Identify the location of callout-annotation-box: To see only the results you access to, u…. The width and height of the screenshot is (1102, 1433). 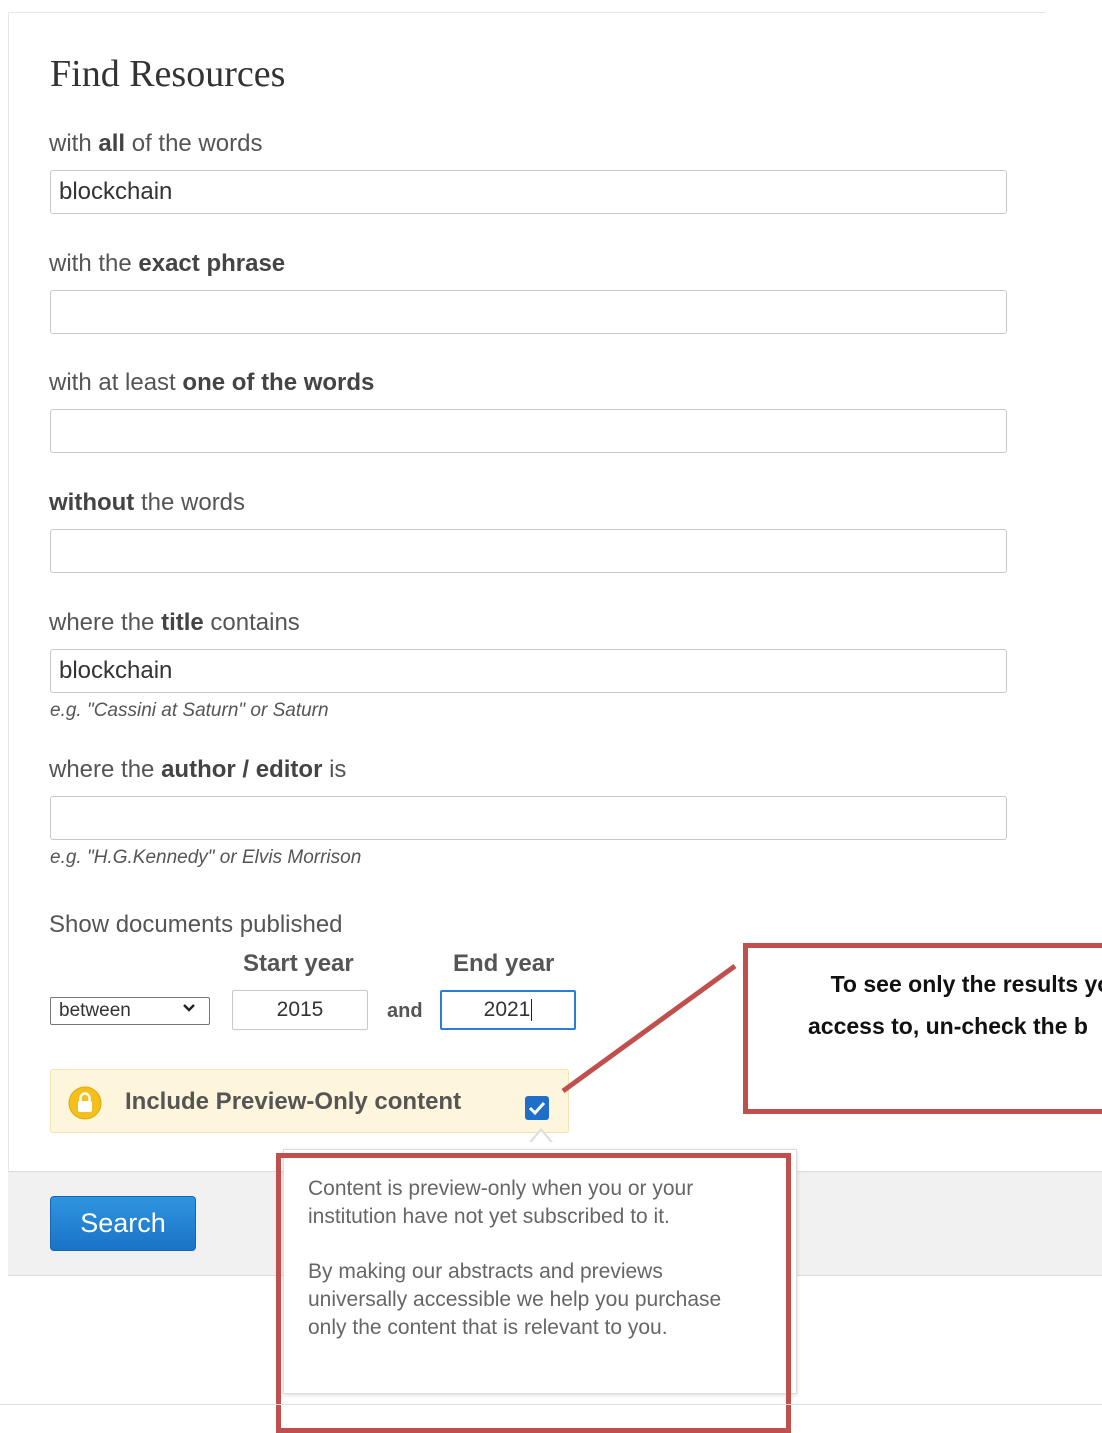
(922, 1028).